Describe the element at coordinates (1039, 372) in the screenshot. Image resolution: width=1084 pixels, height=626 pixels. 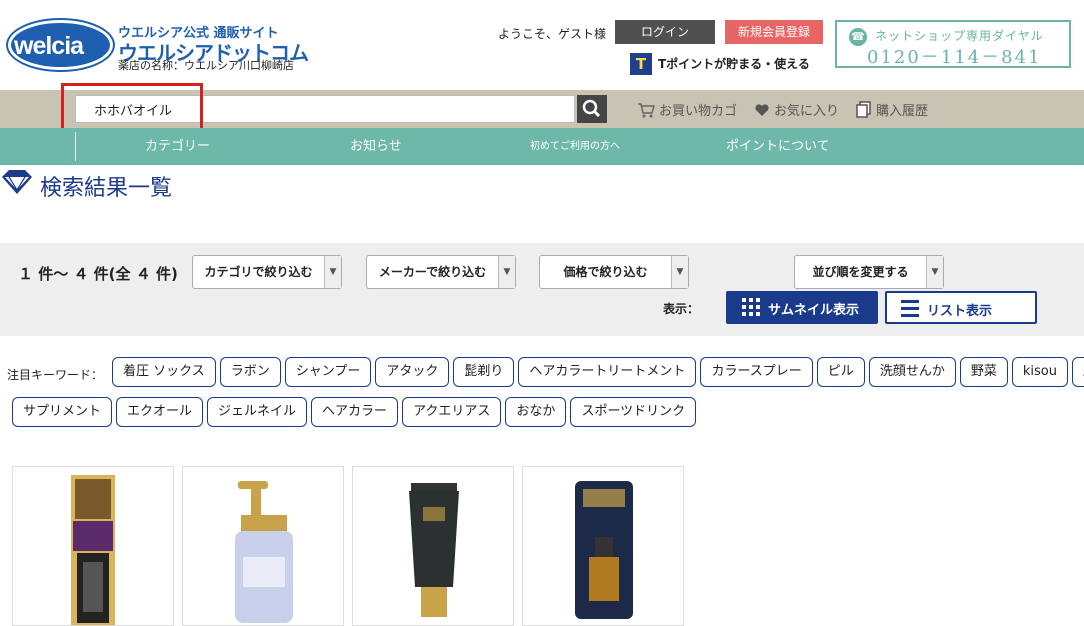
I see `keyword-tag: kisou` at that location.